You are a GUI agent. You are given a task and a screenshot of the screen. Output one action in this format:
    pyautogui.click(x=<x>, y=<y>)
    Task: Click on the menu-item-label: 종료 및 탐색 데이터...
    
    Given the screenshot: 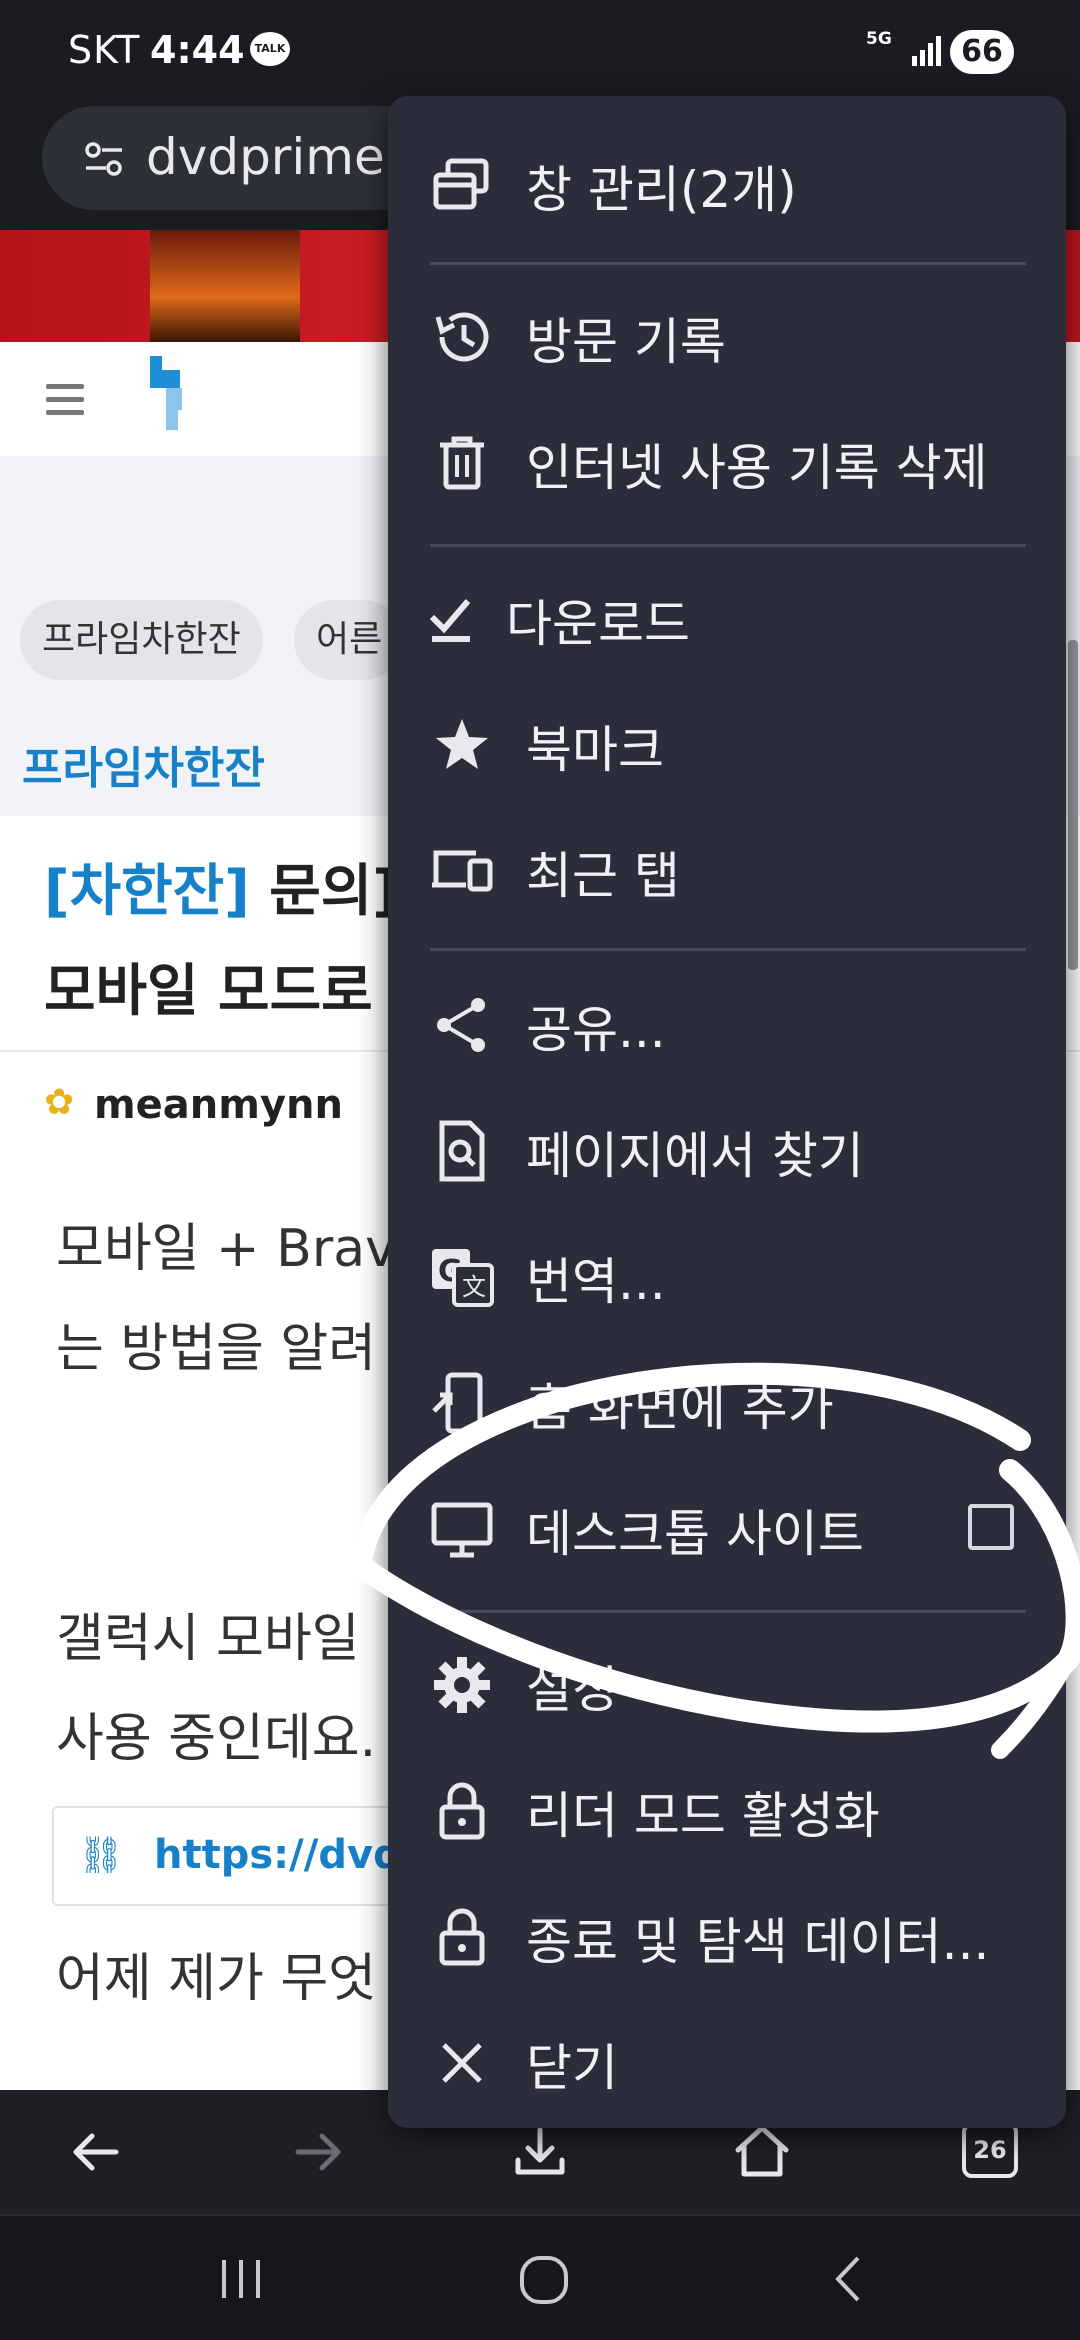 What is the action you would take?
    pyautogui.click(x=758, y=1942)
    